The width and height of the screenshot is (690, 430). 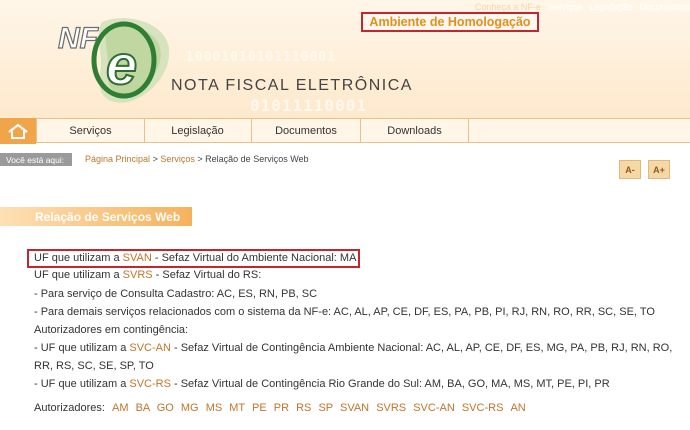 I want to click on authorizer-pe: PE, so click(x=259, y=408).